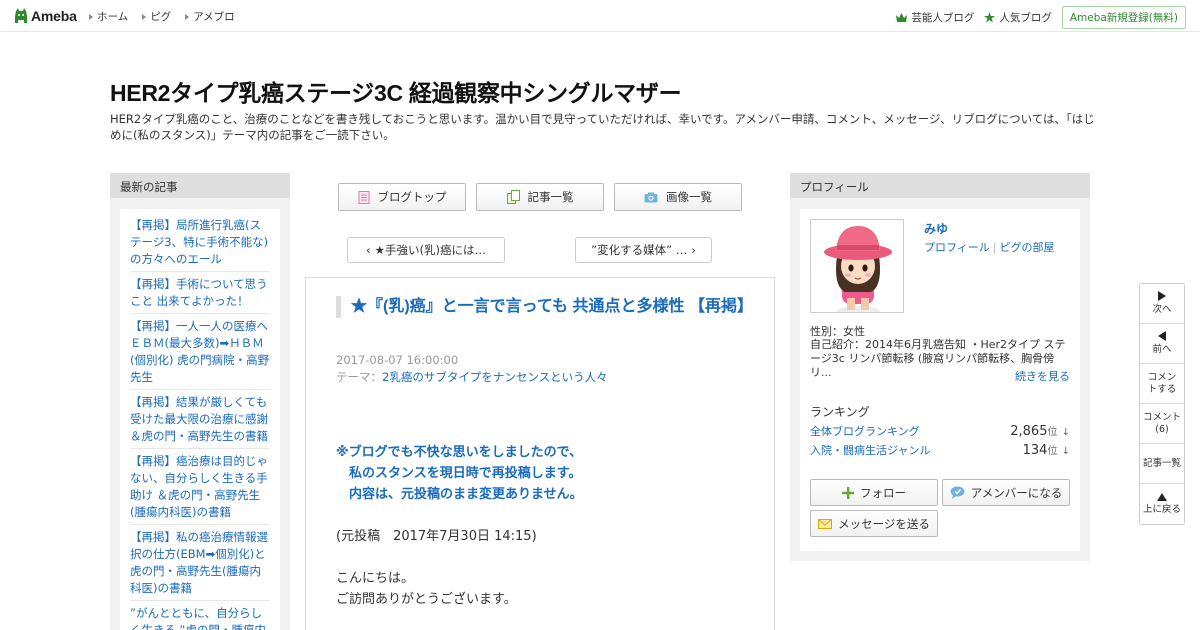  Describe the element at coordinates (54, 16) in the screenshot. I see `logo-text: Ameba` at that location.